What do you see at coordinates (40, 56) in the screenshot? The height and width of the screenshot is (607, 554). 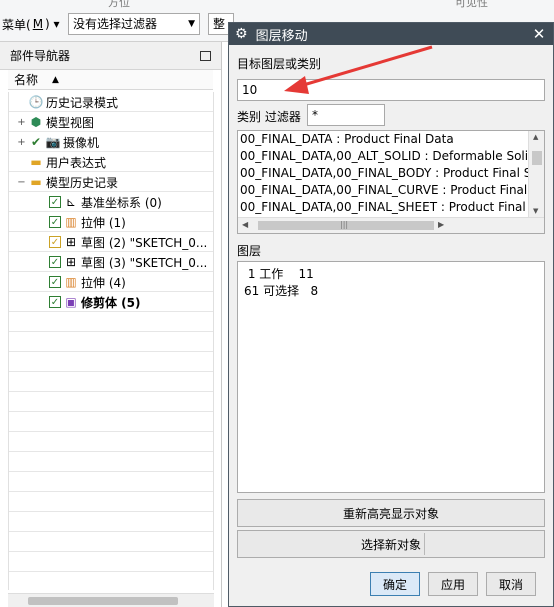 I see `part-navigator-title: 部件导航器` at bounding box center [40, 56].